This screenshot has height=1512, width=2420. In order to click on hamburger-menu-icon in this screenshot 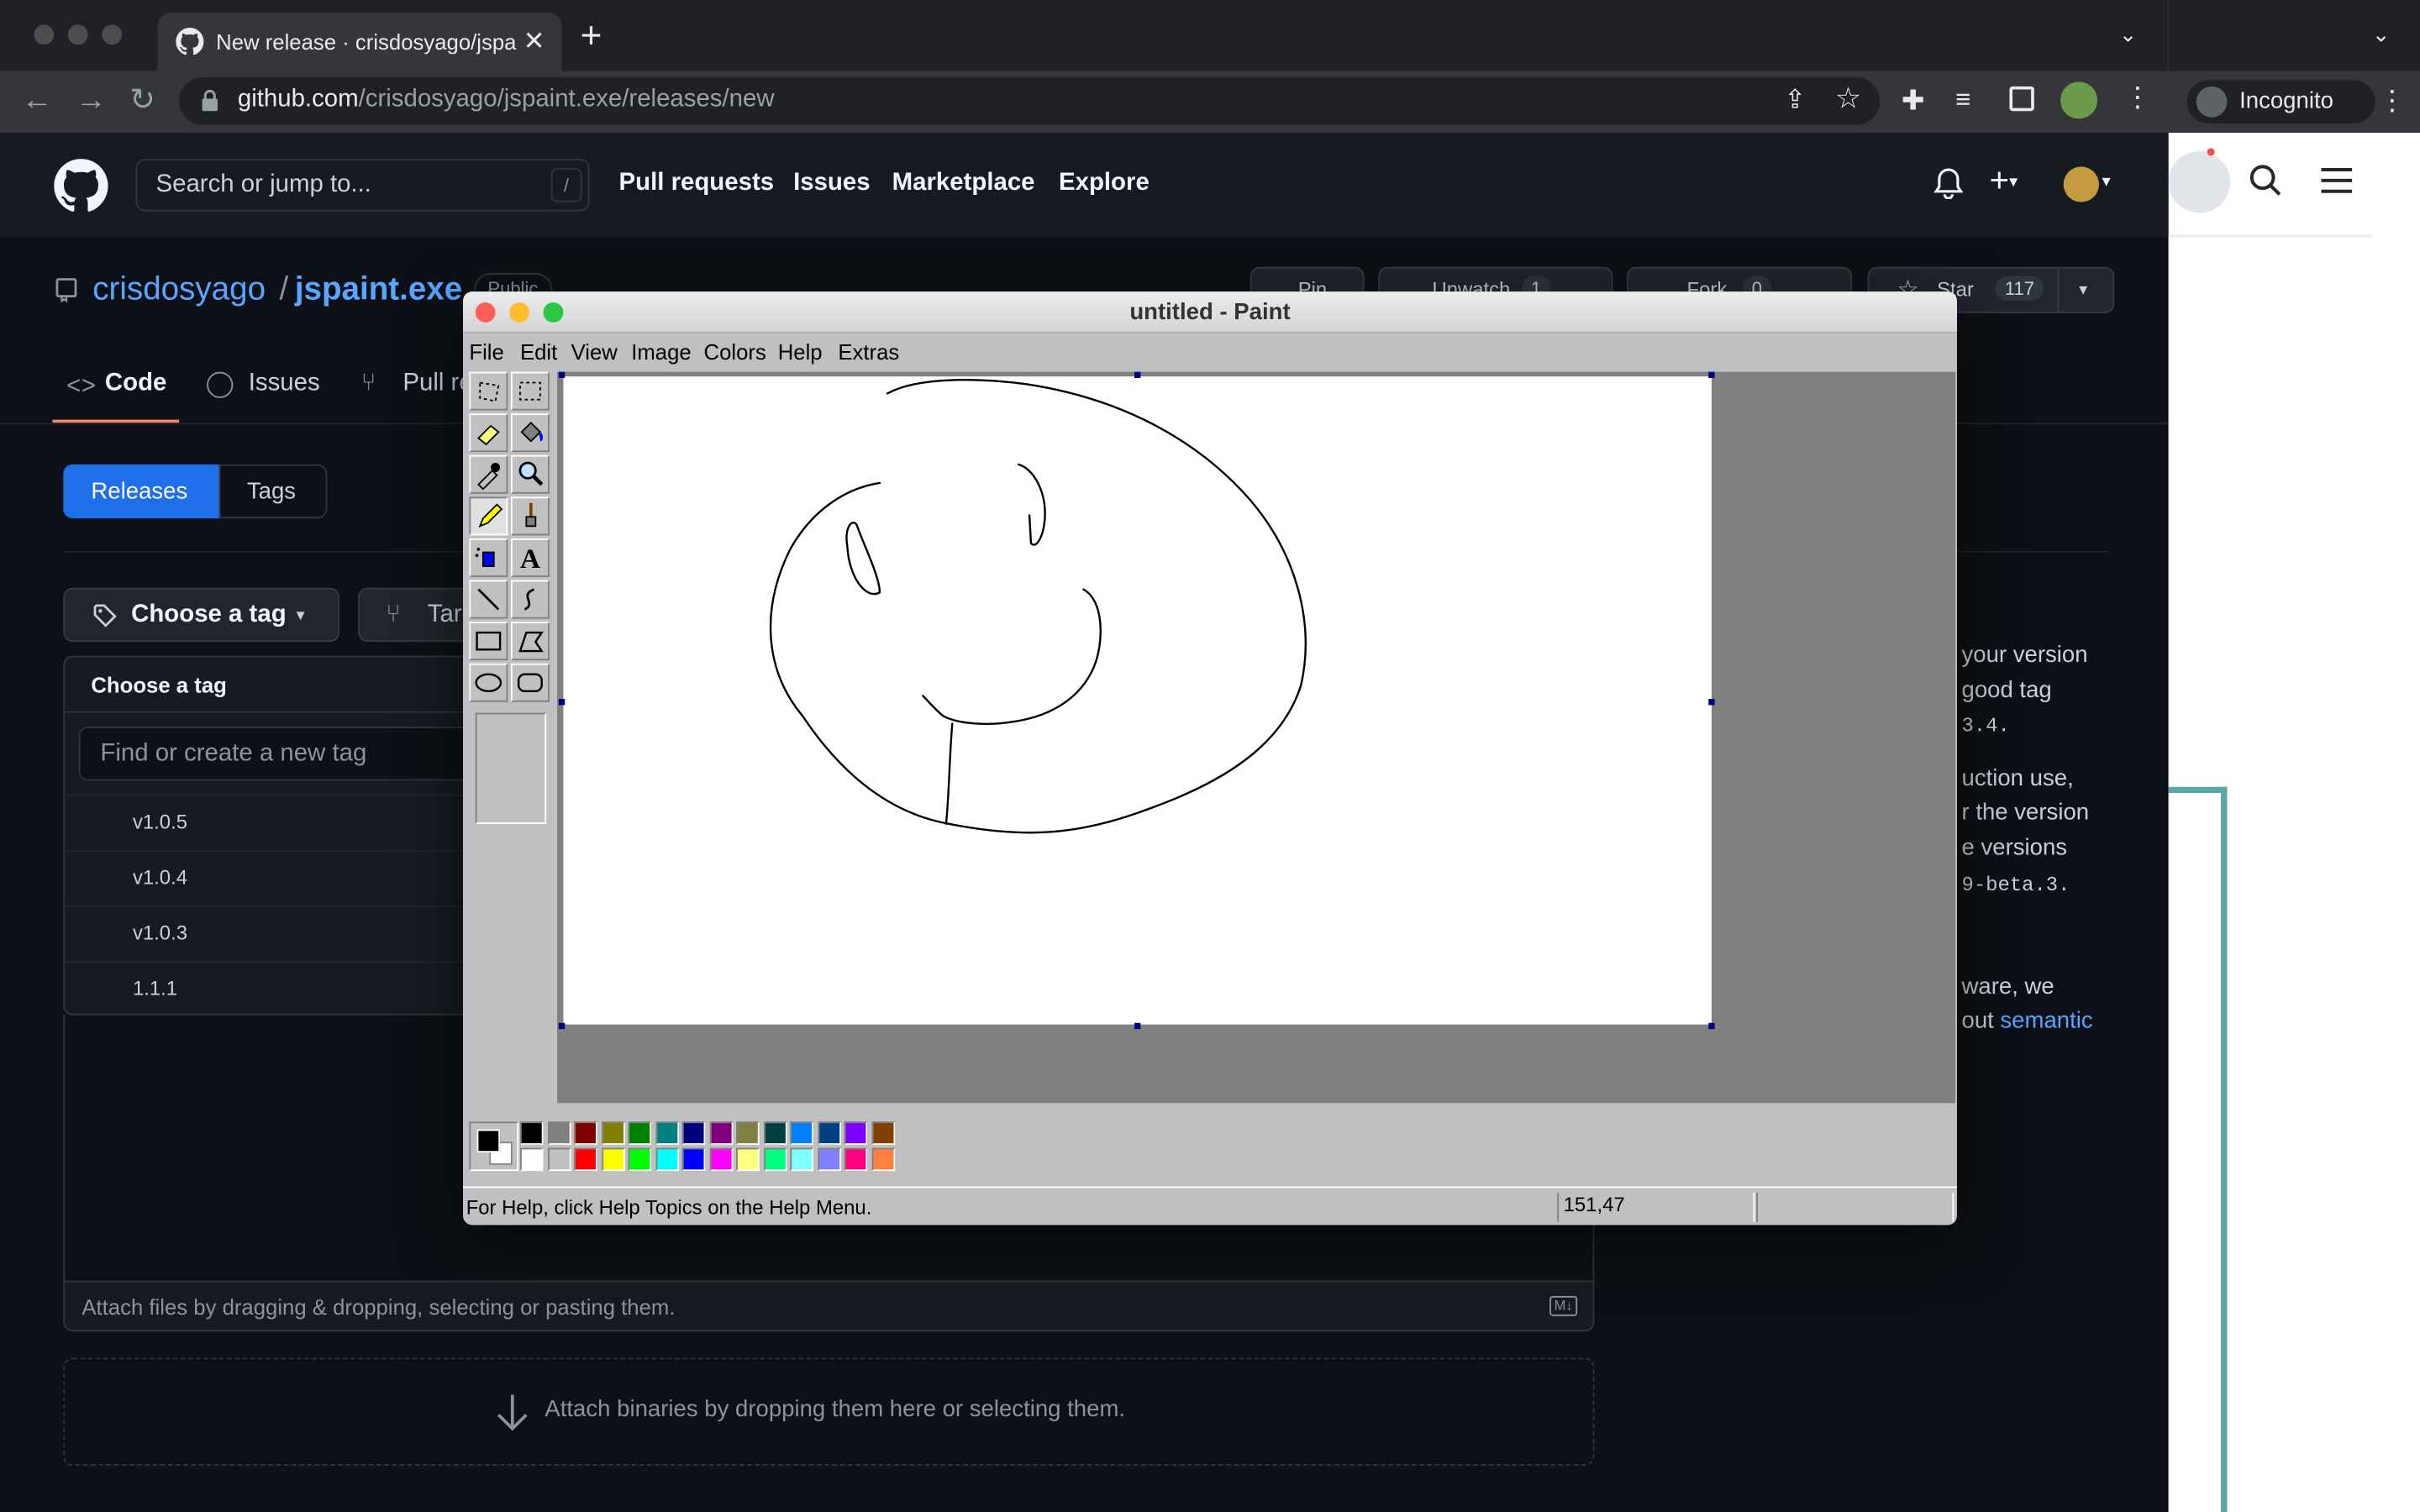, I will do `click(2337, 180)`.